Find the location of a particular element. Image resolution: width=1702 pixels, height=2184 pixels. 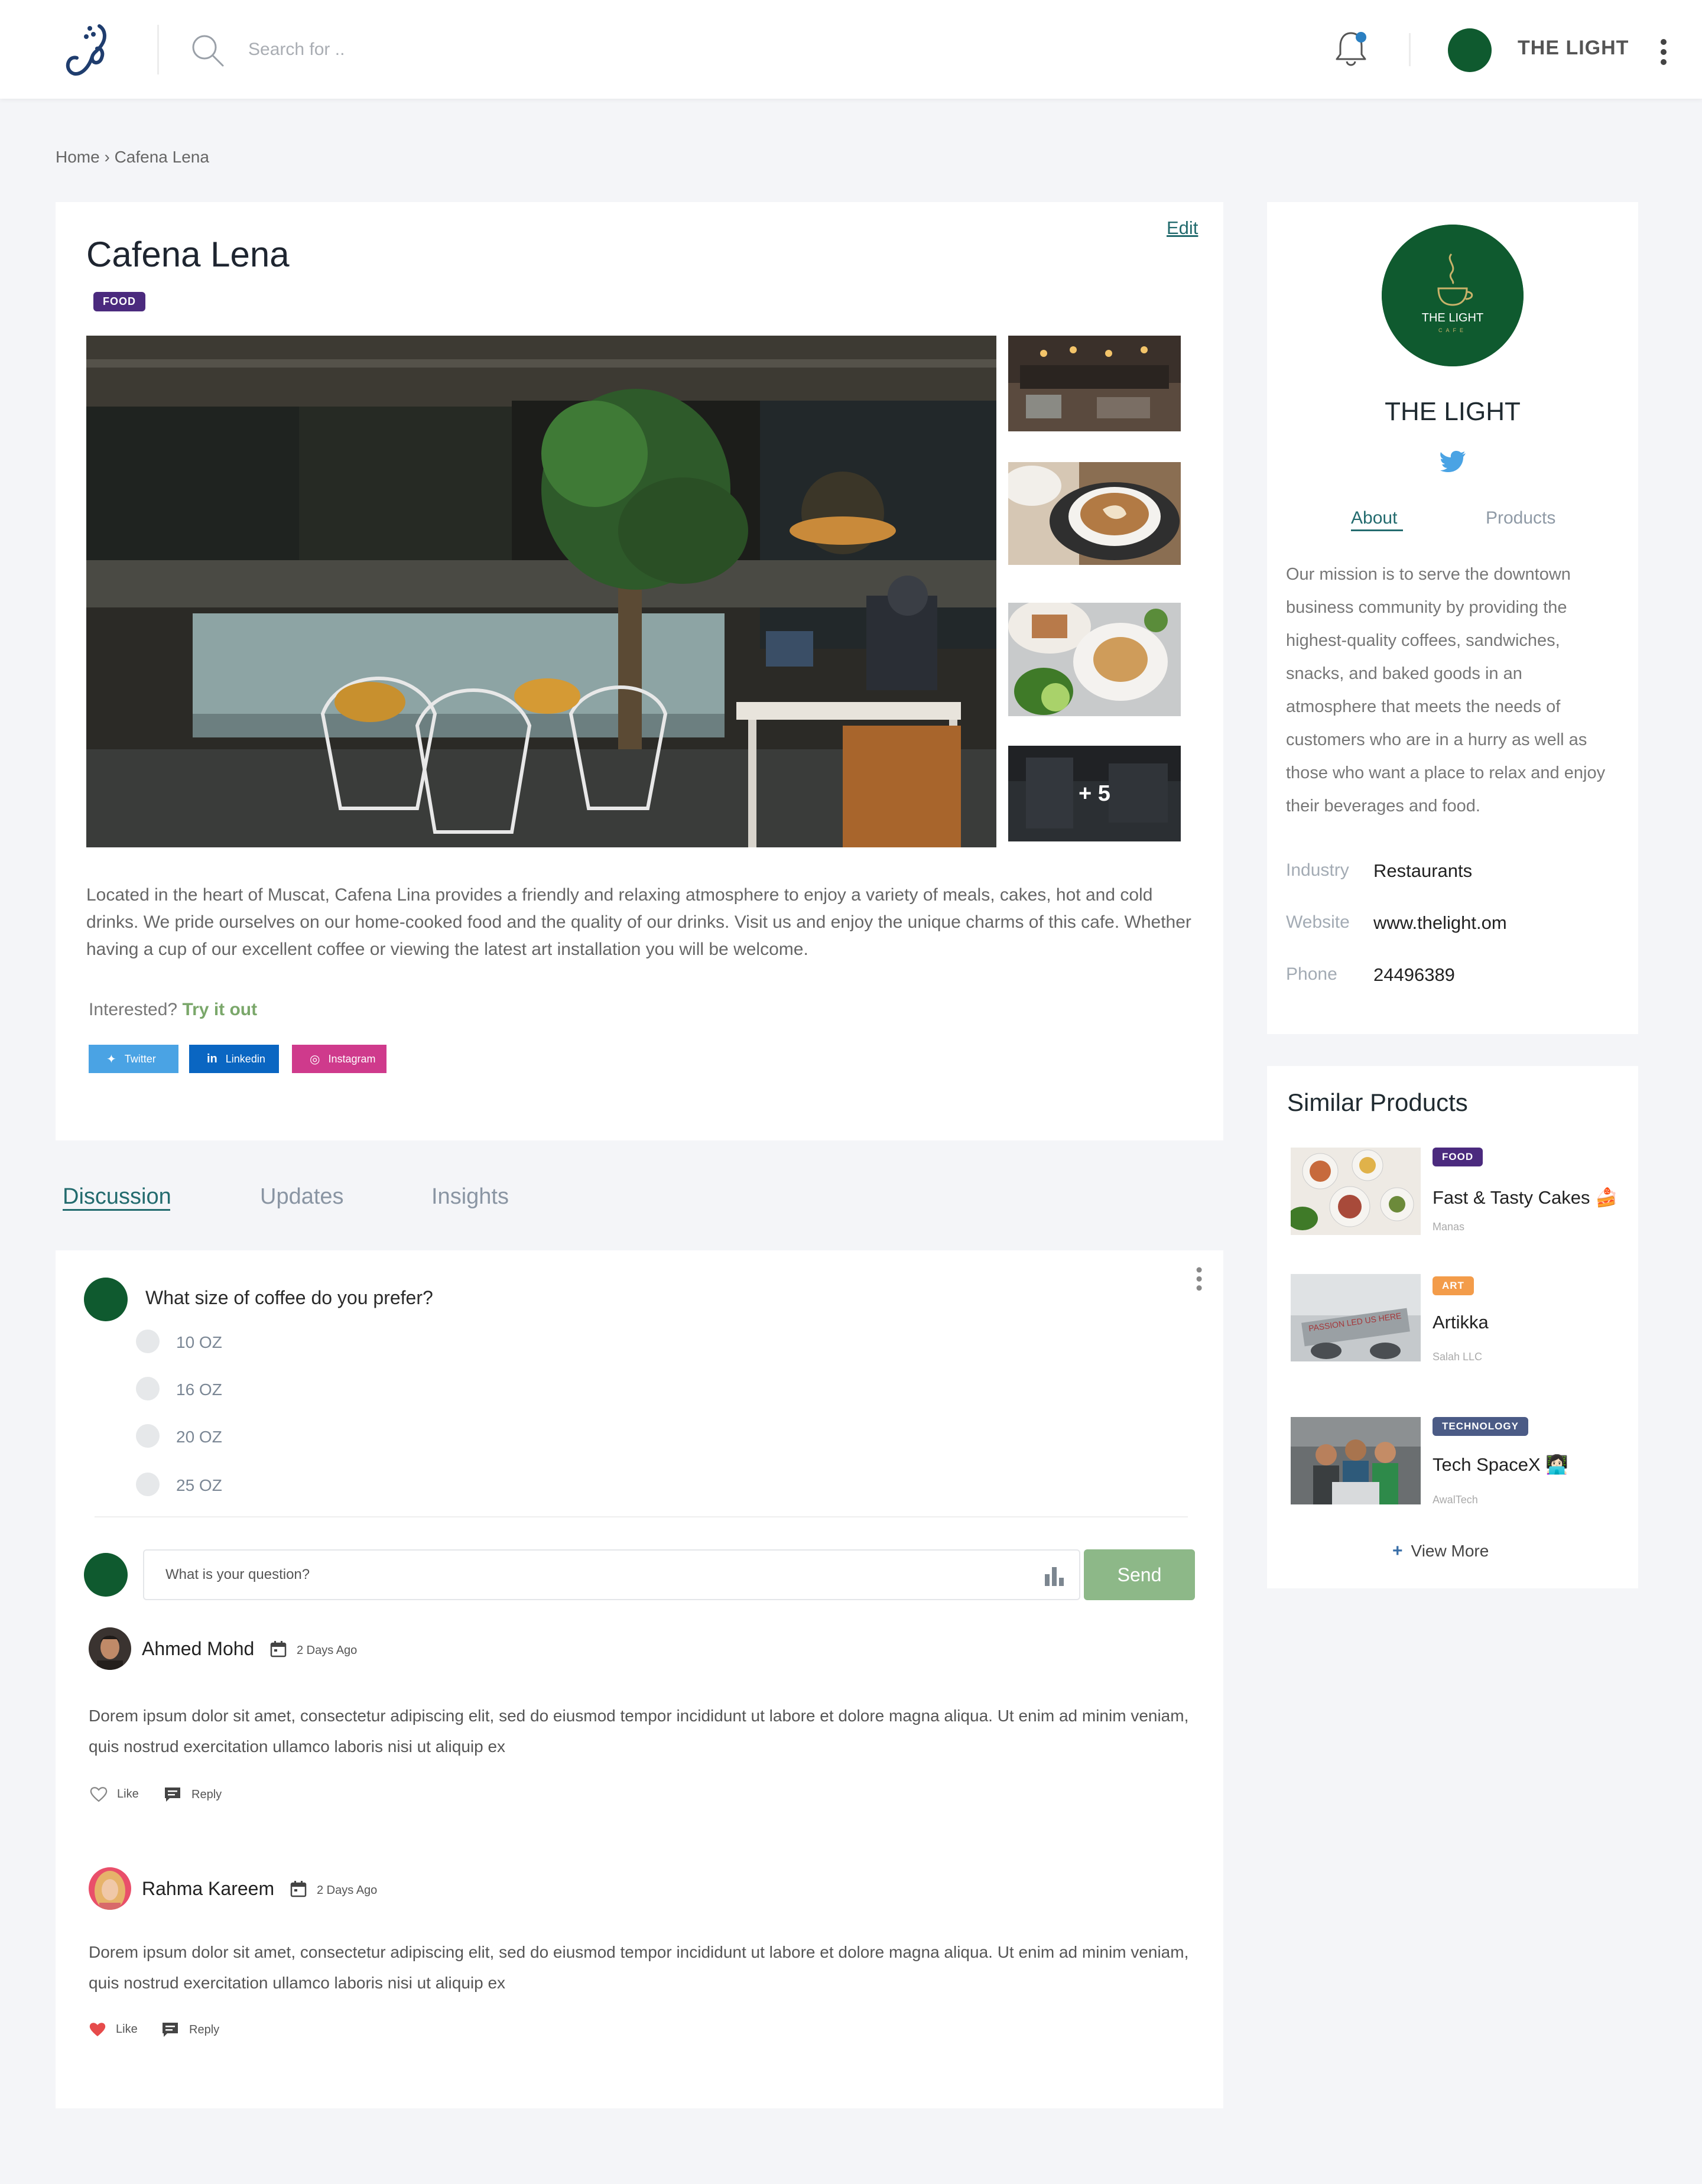

notification-dot is located at coordinates (1361, 37).